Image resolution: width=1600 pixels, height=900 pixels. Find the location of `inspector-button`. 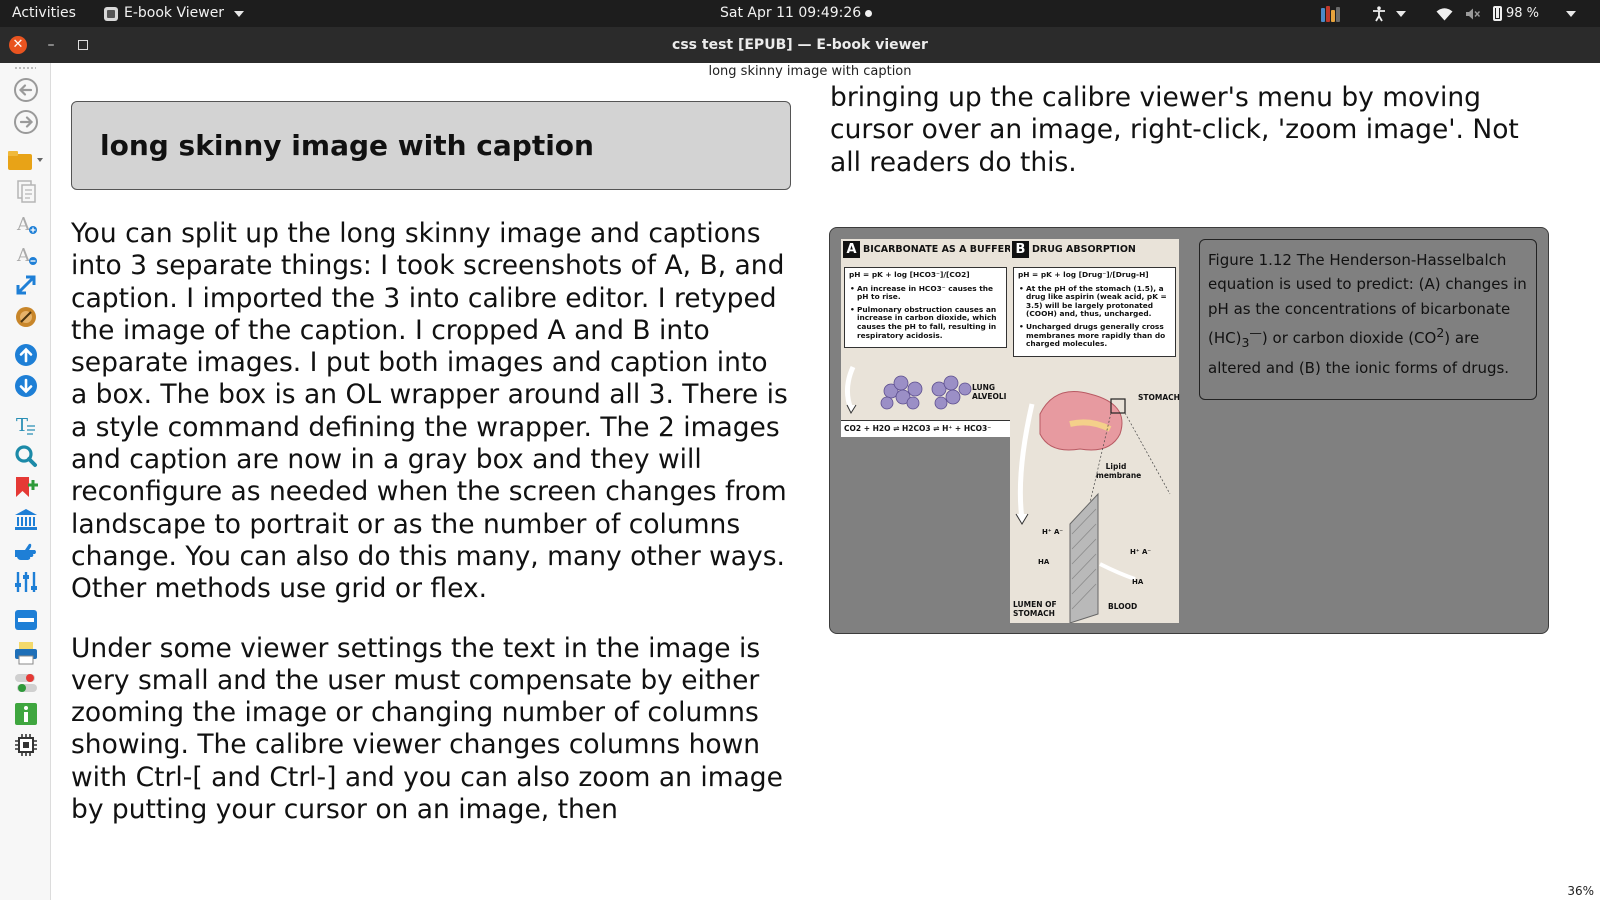

inspector-button is located at coordinates (26, 683).